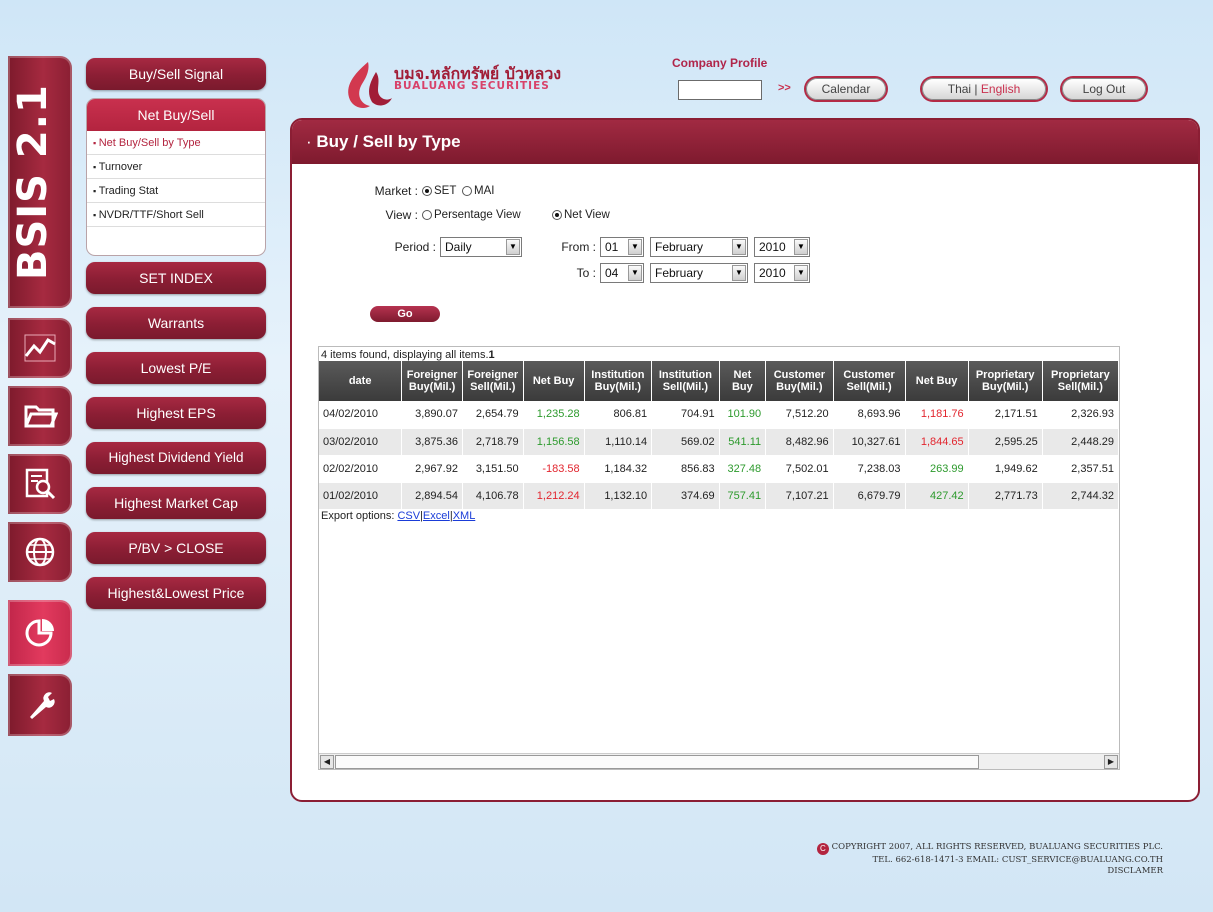 This screenshot has width=1213, height=912. I want to click on from-month-select: February ▼, so click(699, 247).